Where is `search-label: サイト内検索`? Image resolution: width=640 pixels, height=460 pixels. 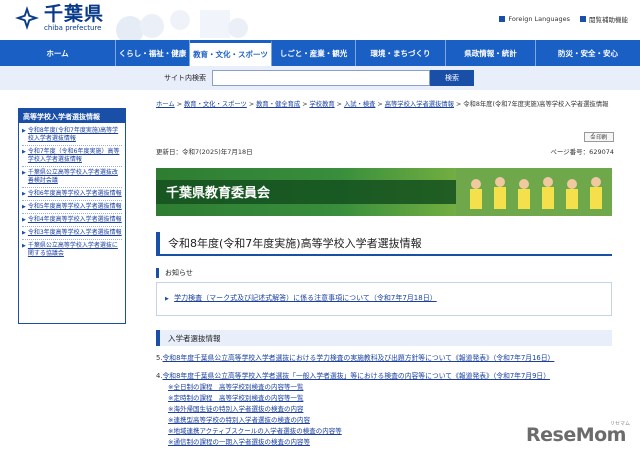 search-label: サイト内検索 is located at coordinates (185, 78).